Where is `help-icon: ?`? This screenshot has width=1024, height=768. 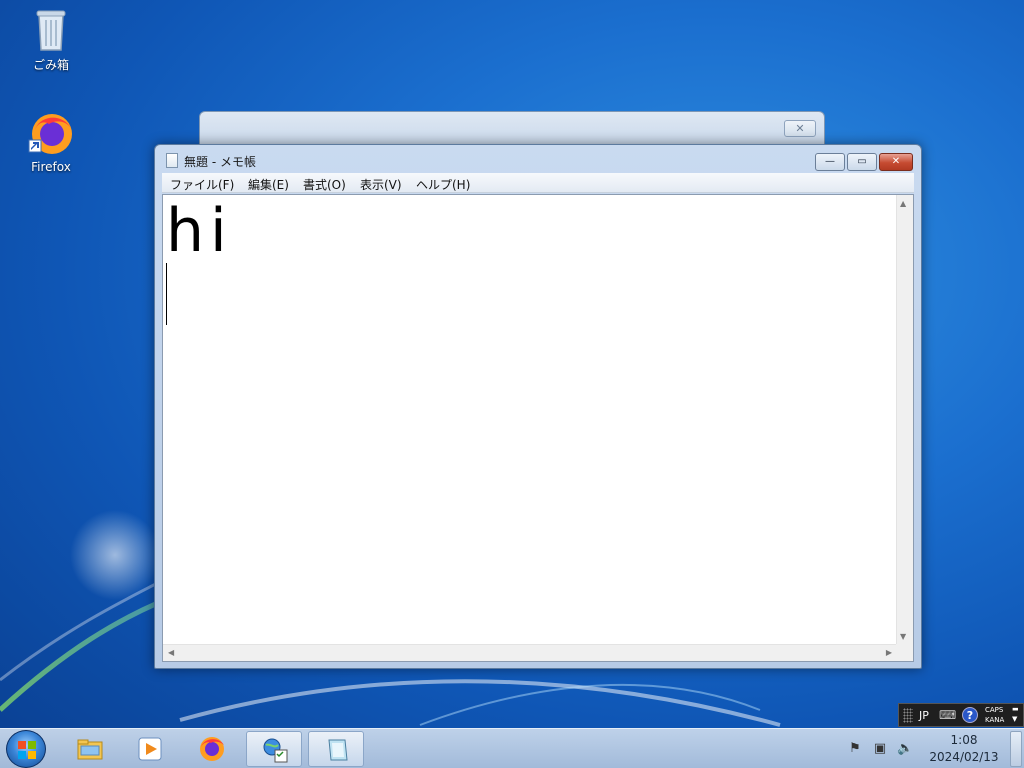 help-icon: ? is located at coordinates (970, 715).